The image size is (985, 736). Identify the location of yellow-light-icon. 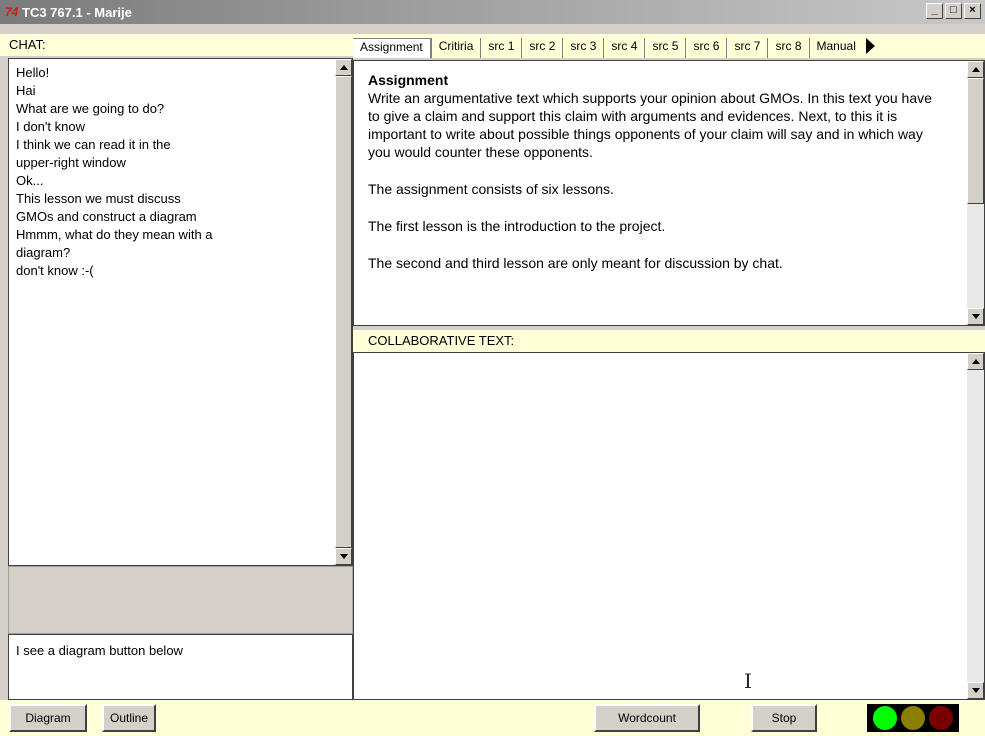
(913, 718).